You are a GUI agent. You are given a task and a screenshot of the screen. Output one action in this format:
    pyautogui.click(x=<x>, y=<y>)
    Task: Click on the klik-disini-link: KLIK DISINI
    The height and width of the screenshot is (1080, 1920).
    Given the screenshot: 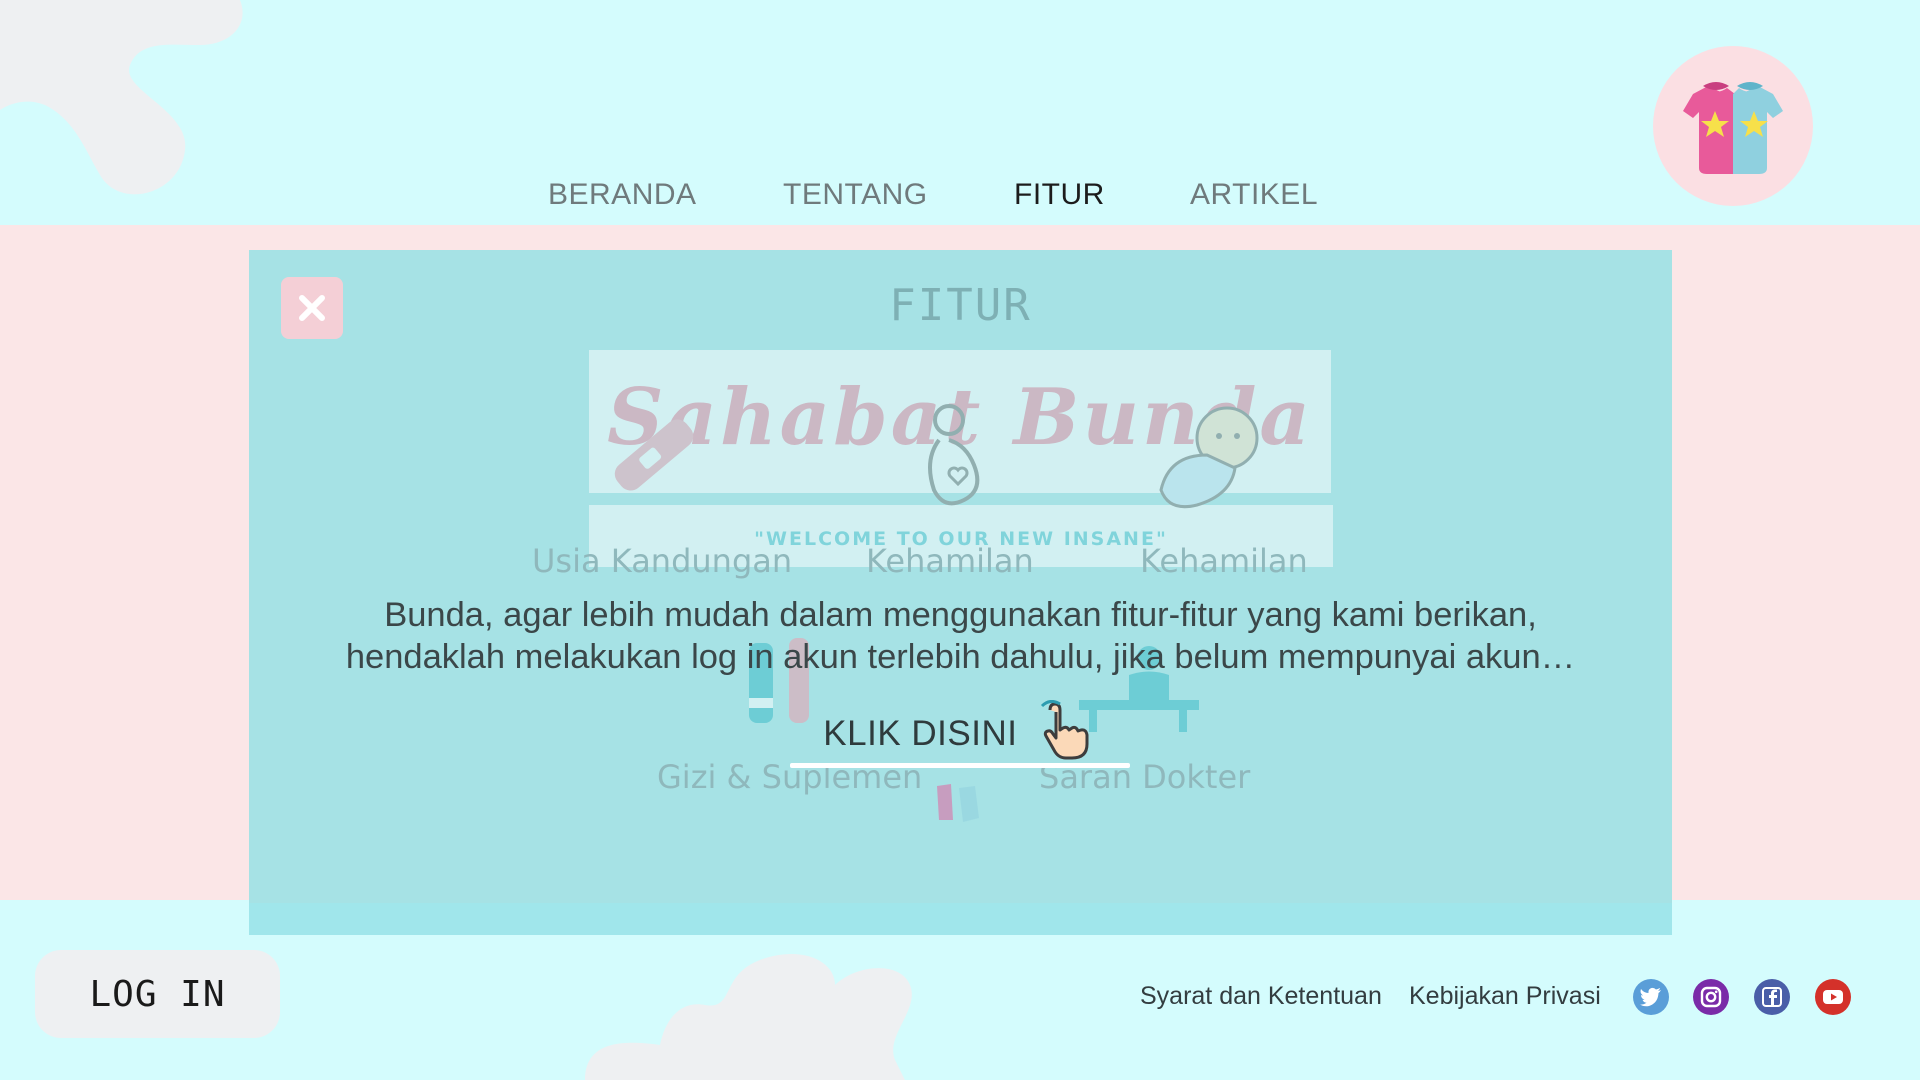 What is the action you would take?
    pyautogui.click(x=920, y=734)
    